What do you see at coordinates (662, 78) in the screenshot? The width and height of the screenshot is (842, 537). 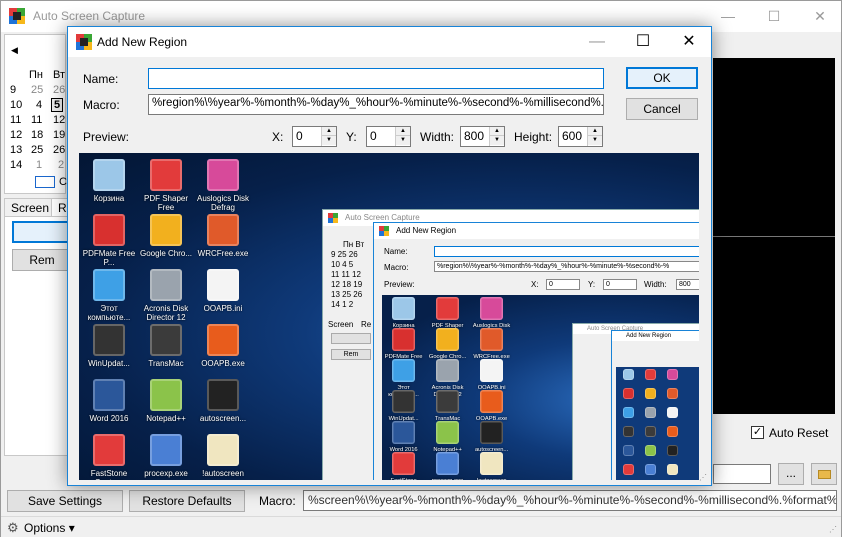 I see `ok-button: OK` at bounding box center [662, 78].